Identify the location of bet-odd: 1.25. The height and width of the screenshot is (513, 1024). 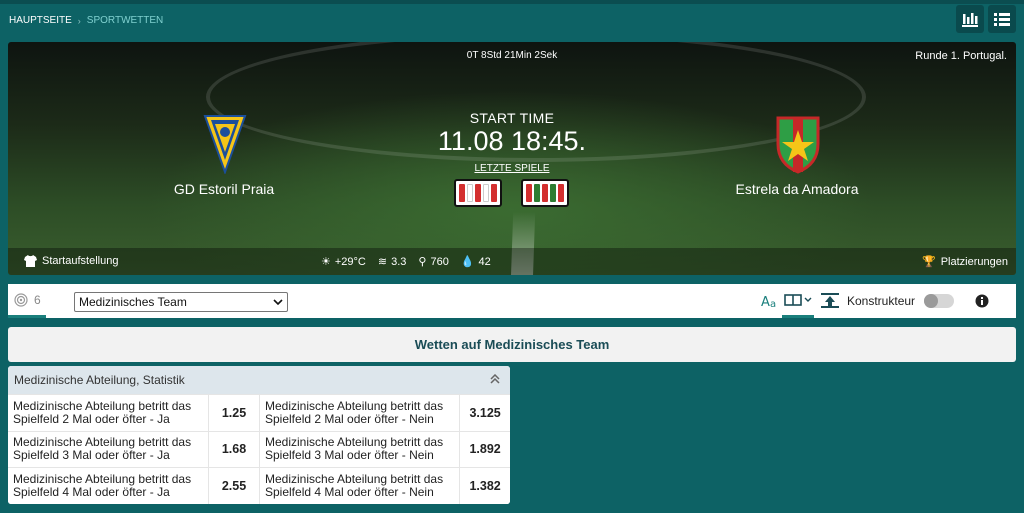
(233, 413).